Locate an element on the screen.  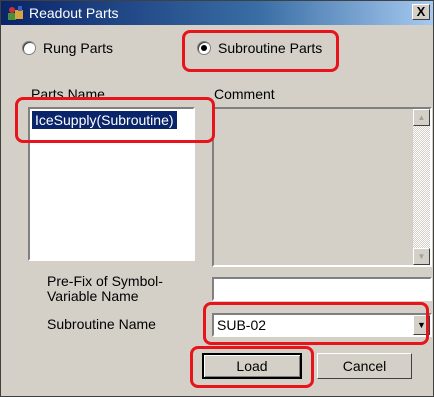
rung-parts-radio: Rung Parts is located at coordinates (67, 48).